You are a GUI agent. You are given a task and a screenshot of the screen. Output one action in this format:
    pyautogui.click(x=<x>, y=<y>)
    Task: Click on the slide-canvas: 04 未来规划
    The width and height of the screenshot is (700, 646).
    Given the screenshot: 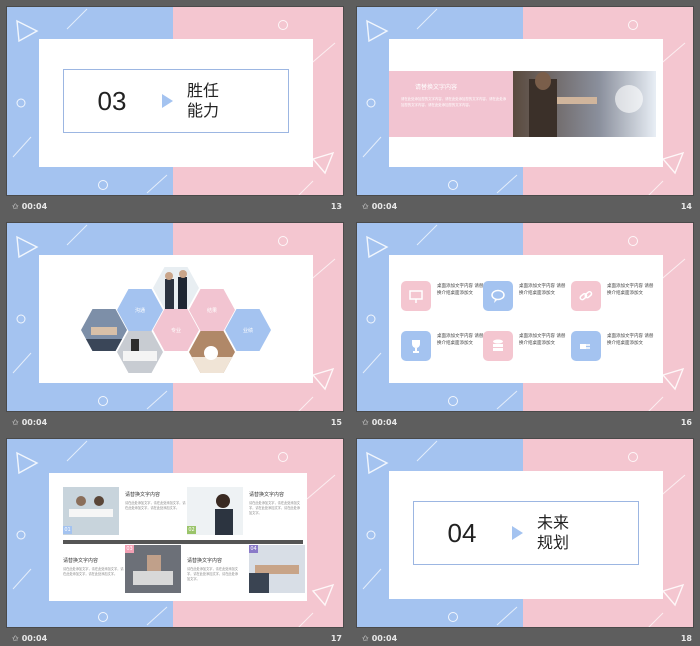 What is the action you would take?
    pyautogui.click(x=525, y=533)
    